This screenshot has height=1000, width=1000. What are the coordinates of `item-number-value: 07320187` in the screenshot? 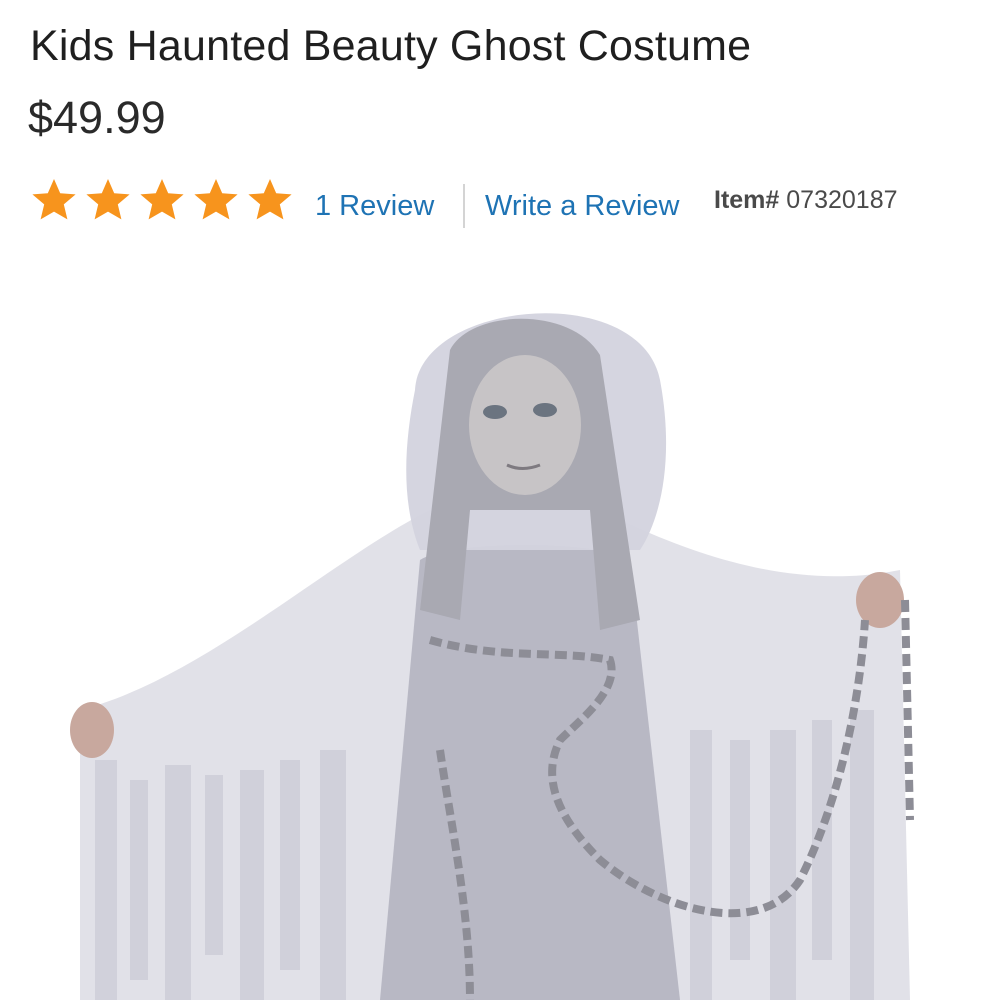 It's located at (842, 200).